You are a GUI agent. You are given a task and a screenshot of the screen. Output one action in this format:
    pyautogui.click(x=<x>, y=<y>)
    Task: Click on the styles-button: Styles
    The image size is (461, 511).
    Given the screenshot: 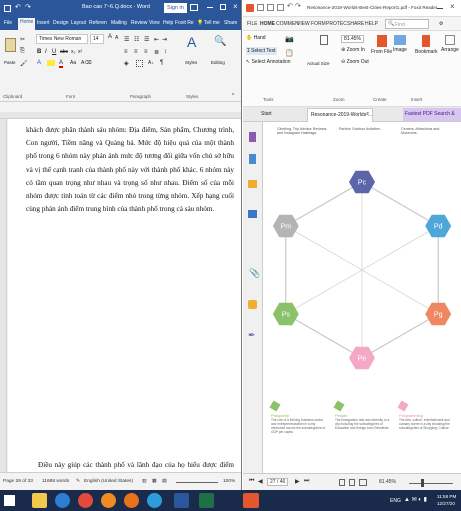 What is the action you would take?
    pyautogui.click(x=191, y=62)
    